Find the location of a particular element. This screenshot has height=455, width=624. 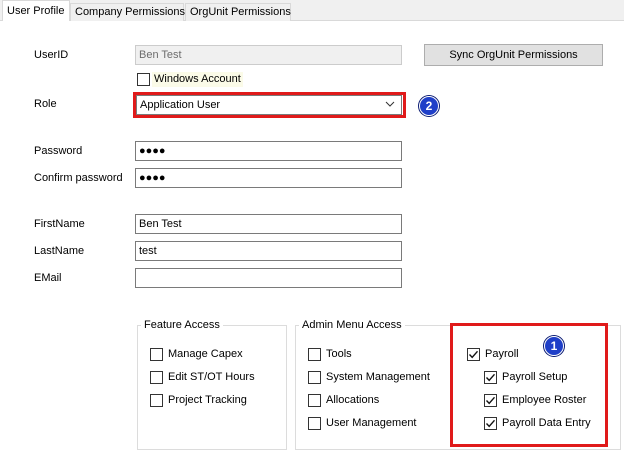

tools-checkbox is located at coordinates (314, 354).